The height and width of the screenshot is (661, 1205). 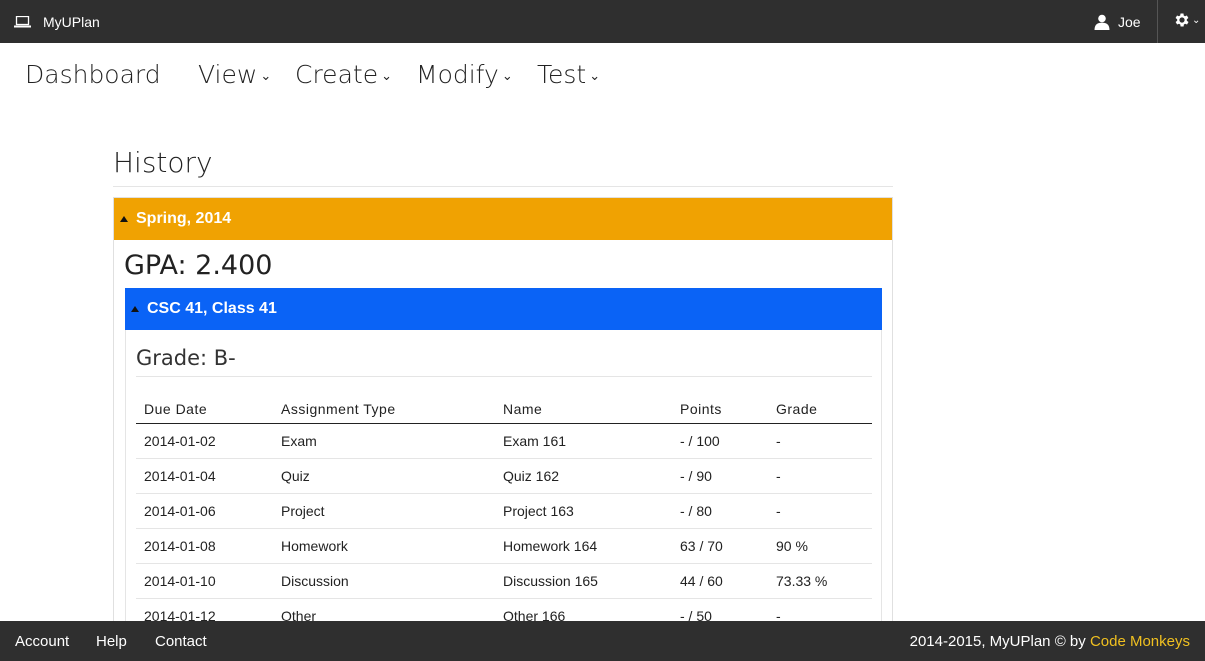 What do you see at coordinates (583, 581) in the screenshot?
I see `name-cell: Discussion 165` at bounding box center [583, 581].